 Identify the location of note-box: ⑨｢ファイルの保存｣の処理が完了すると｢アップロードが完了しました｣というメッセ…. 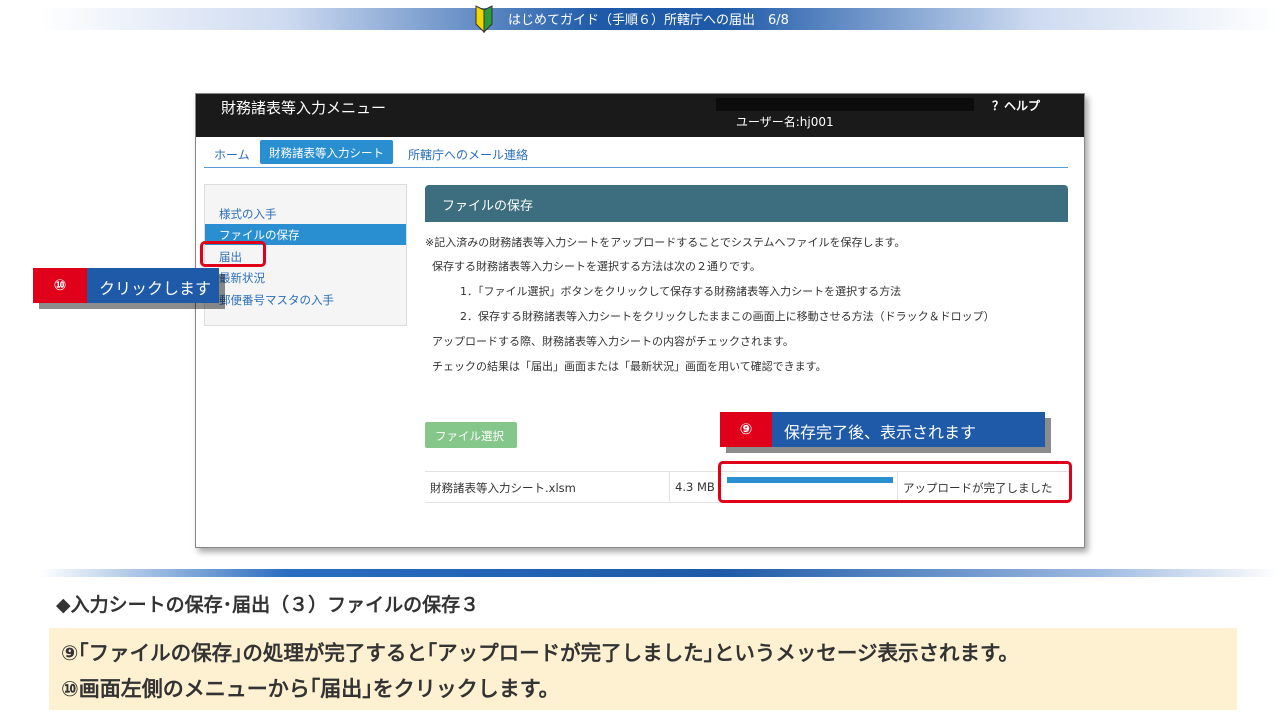
(643, 669).